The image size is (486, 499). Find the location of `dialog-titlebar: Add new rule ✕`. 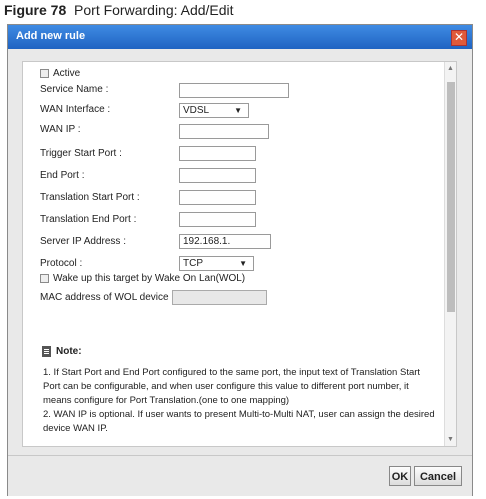

dialog-titlebar: Add new rule ✕ is located at coordinates (240, 37).